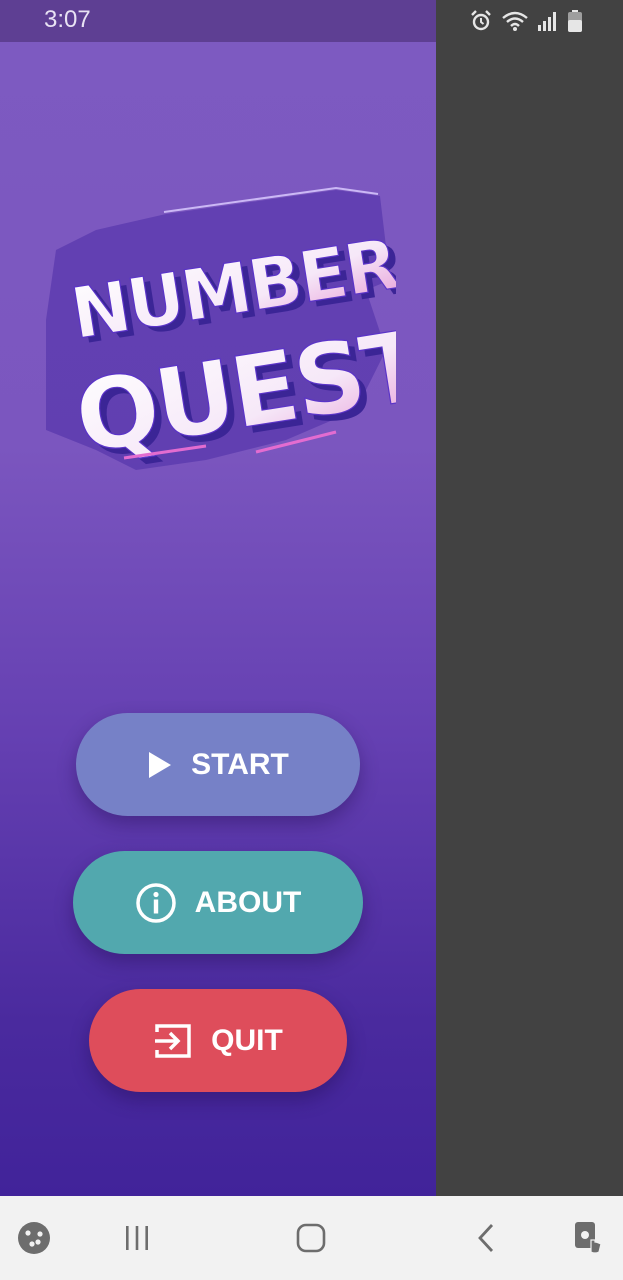 The image size is (623, 1280). I want to click on start-button-label: START, so click(240, 764).